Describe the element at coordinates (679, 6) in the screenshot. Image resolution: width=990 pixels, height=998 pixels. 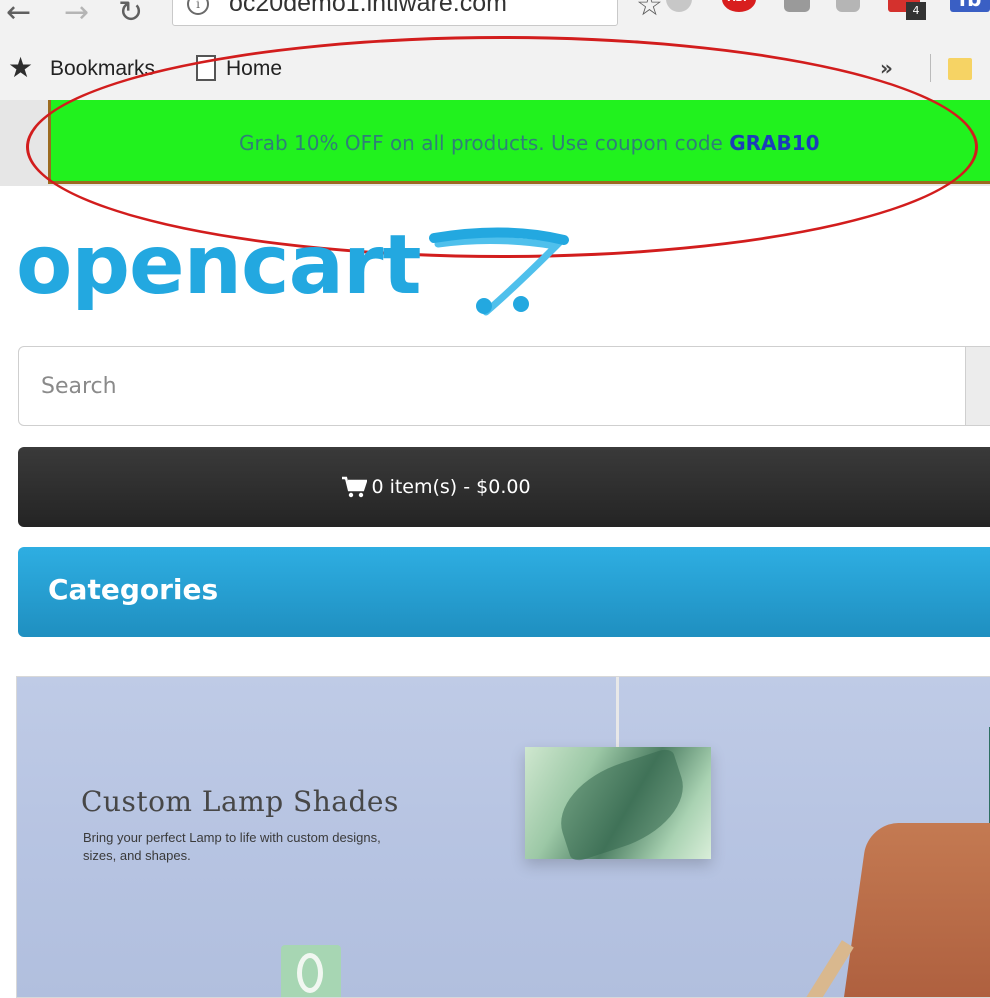
I see `gray-extension-icon` at that location.